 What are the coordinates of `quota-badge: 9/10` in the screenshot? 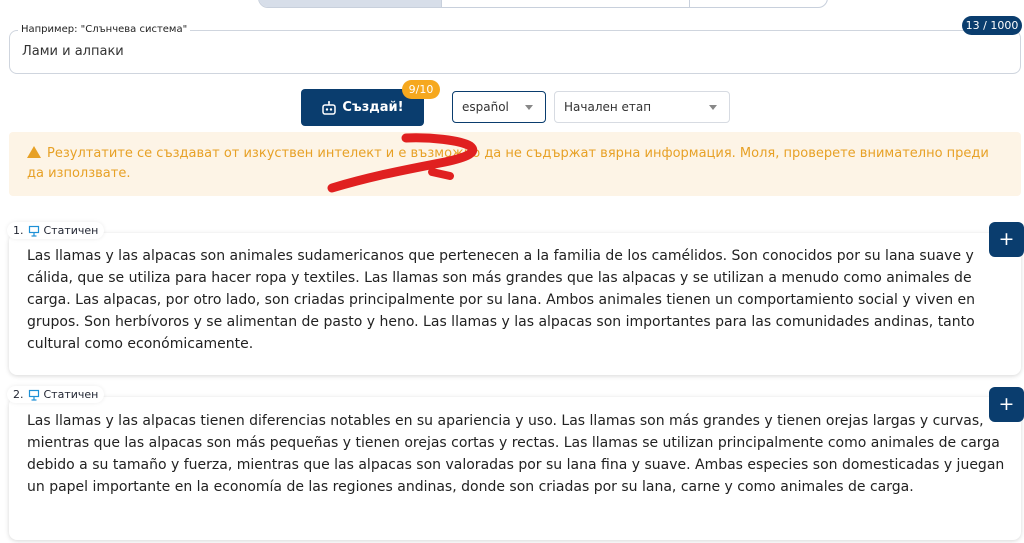 It's located at (421, 89).